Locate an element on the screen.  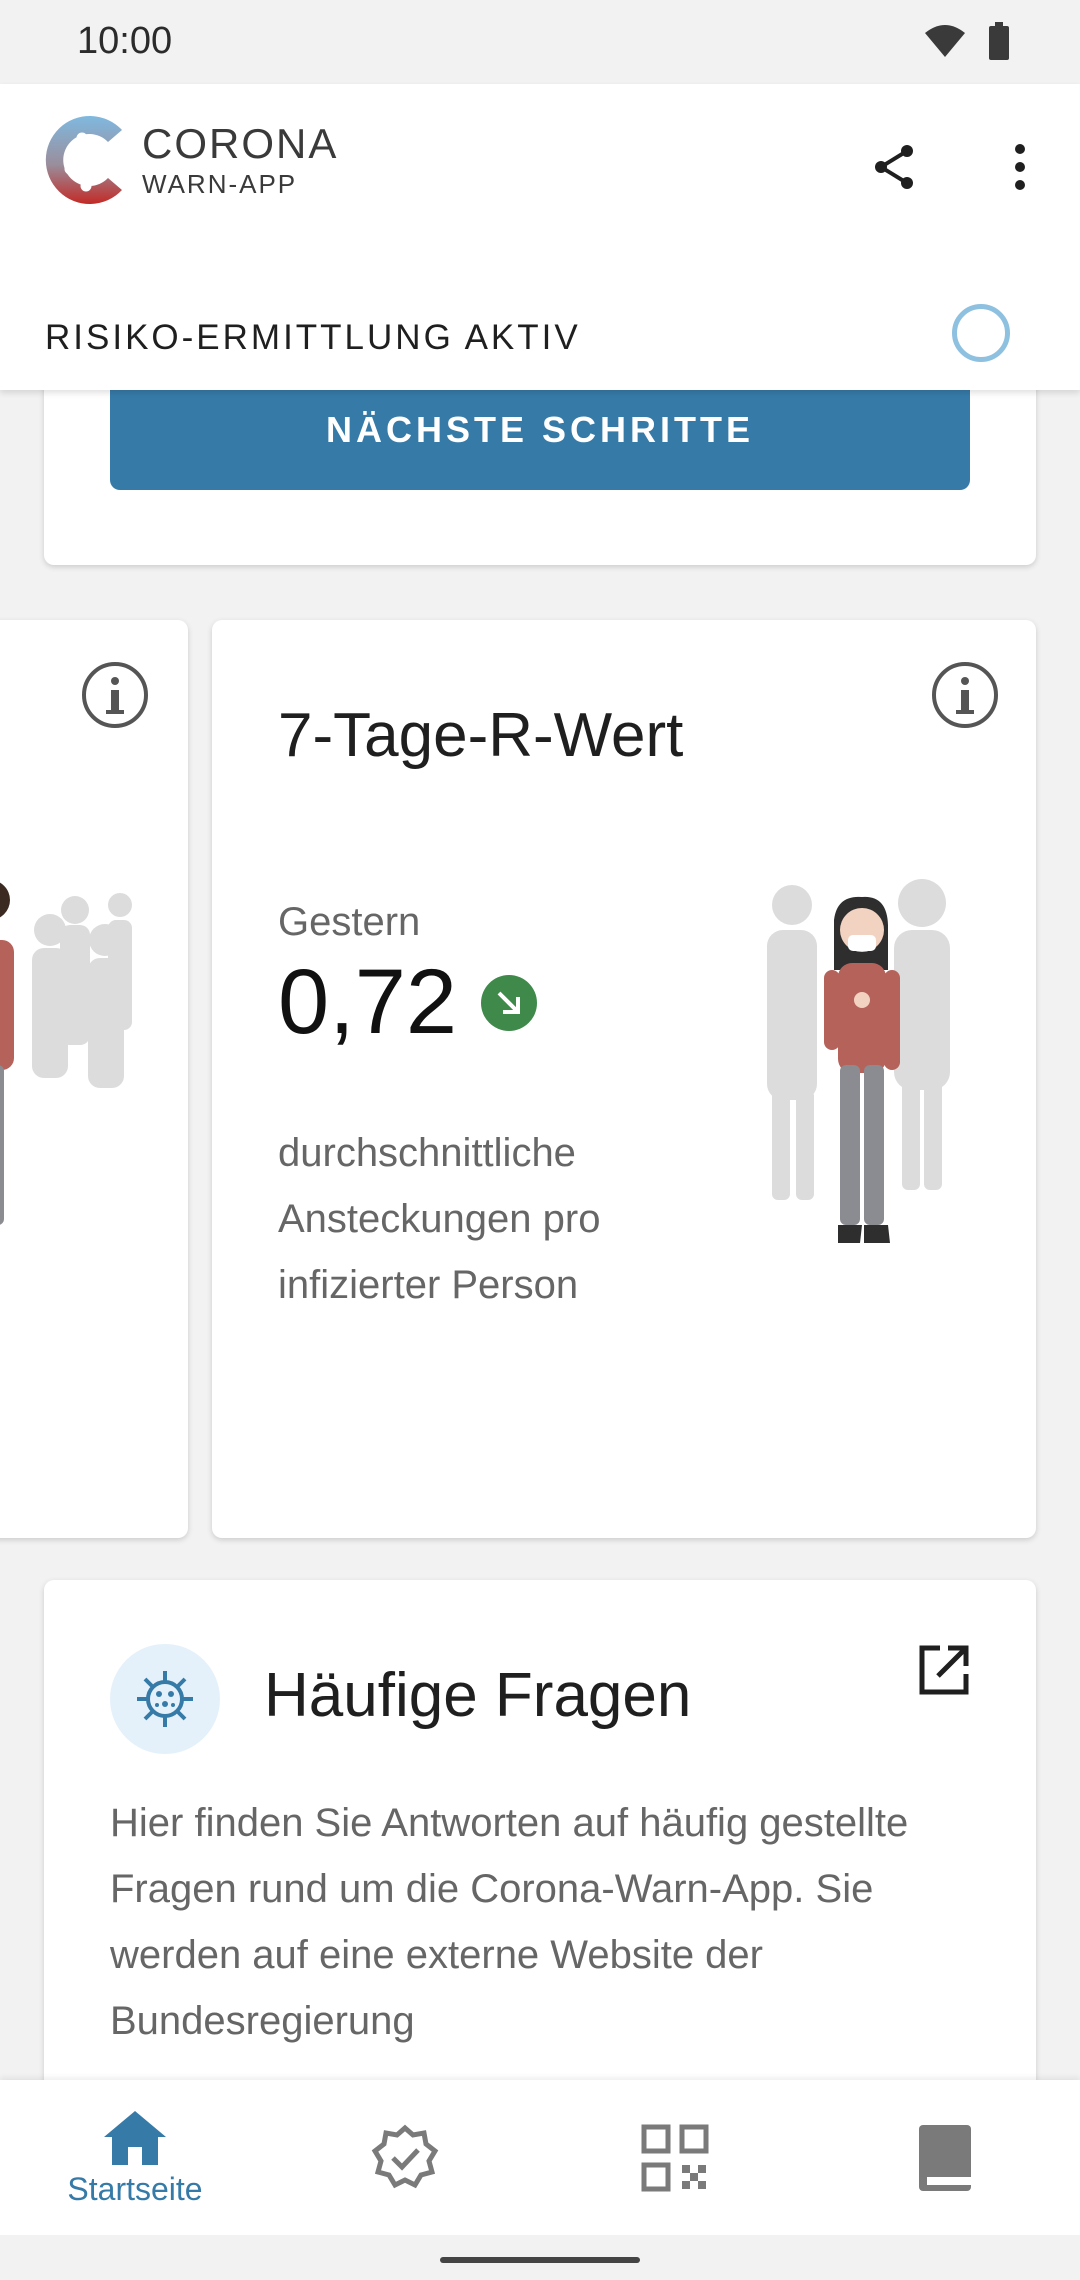
trend-down-icon is located at coordinates (509, 1002).